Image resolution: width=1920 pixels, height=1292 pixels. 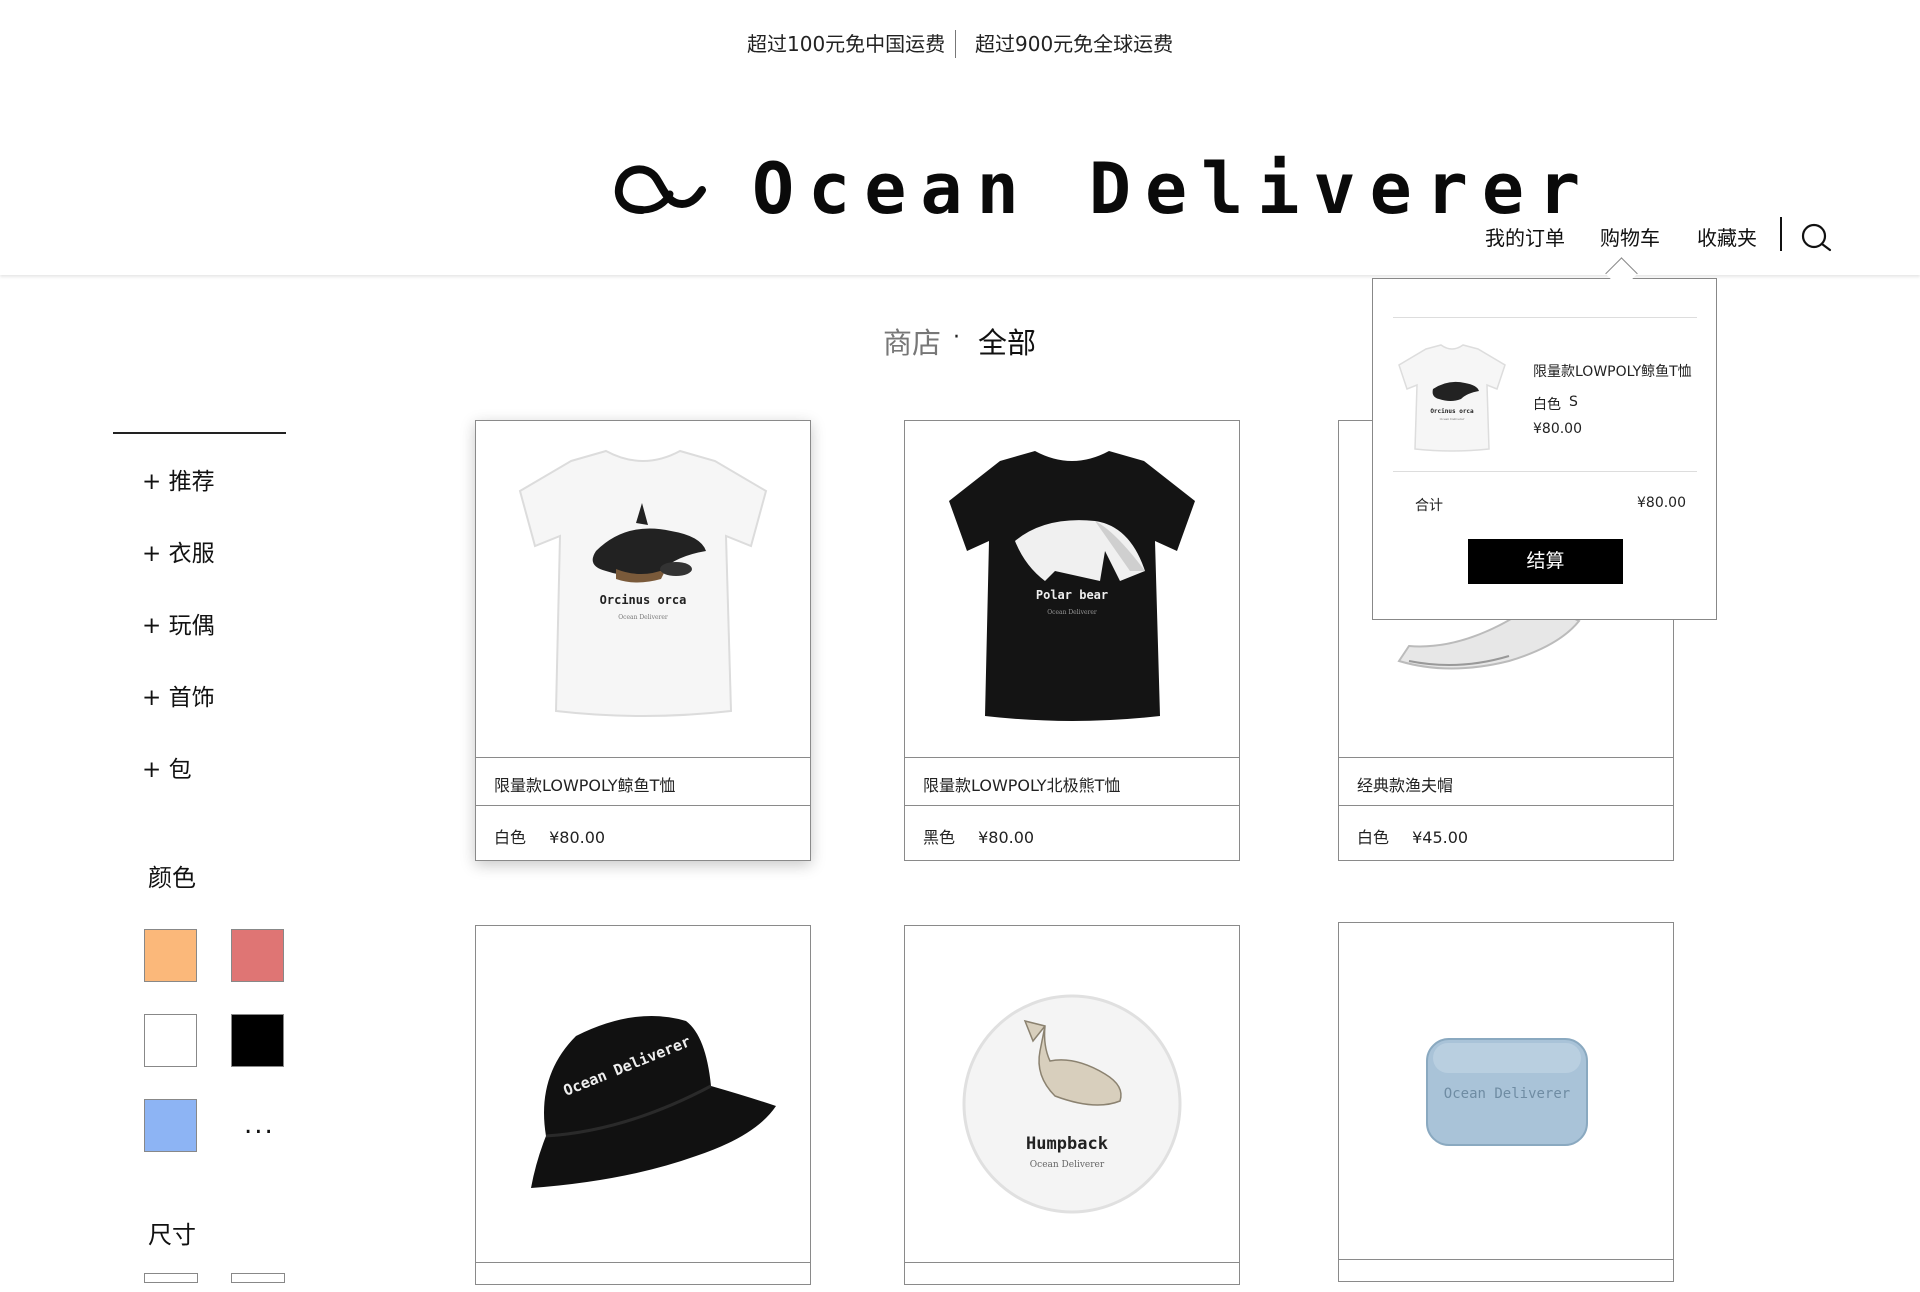 I want to click on nav-favorites: 收藏夹, so click(x=1727, y=236).